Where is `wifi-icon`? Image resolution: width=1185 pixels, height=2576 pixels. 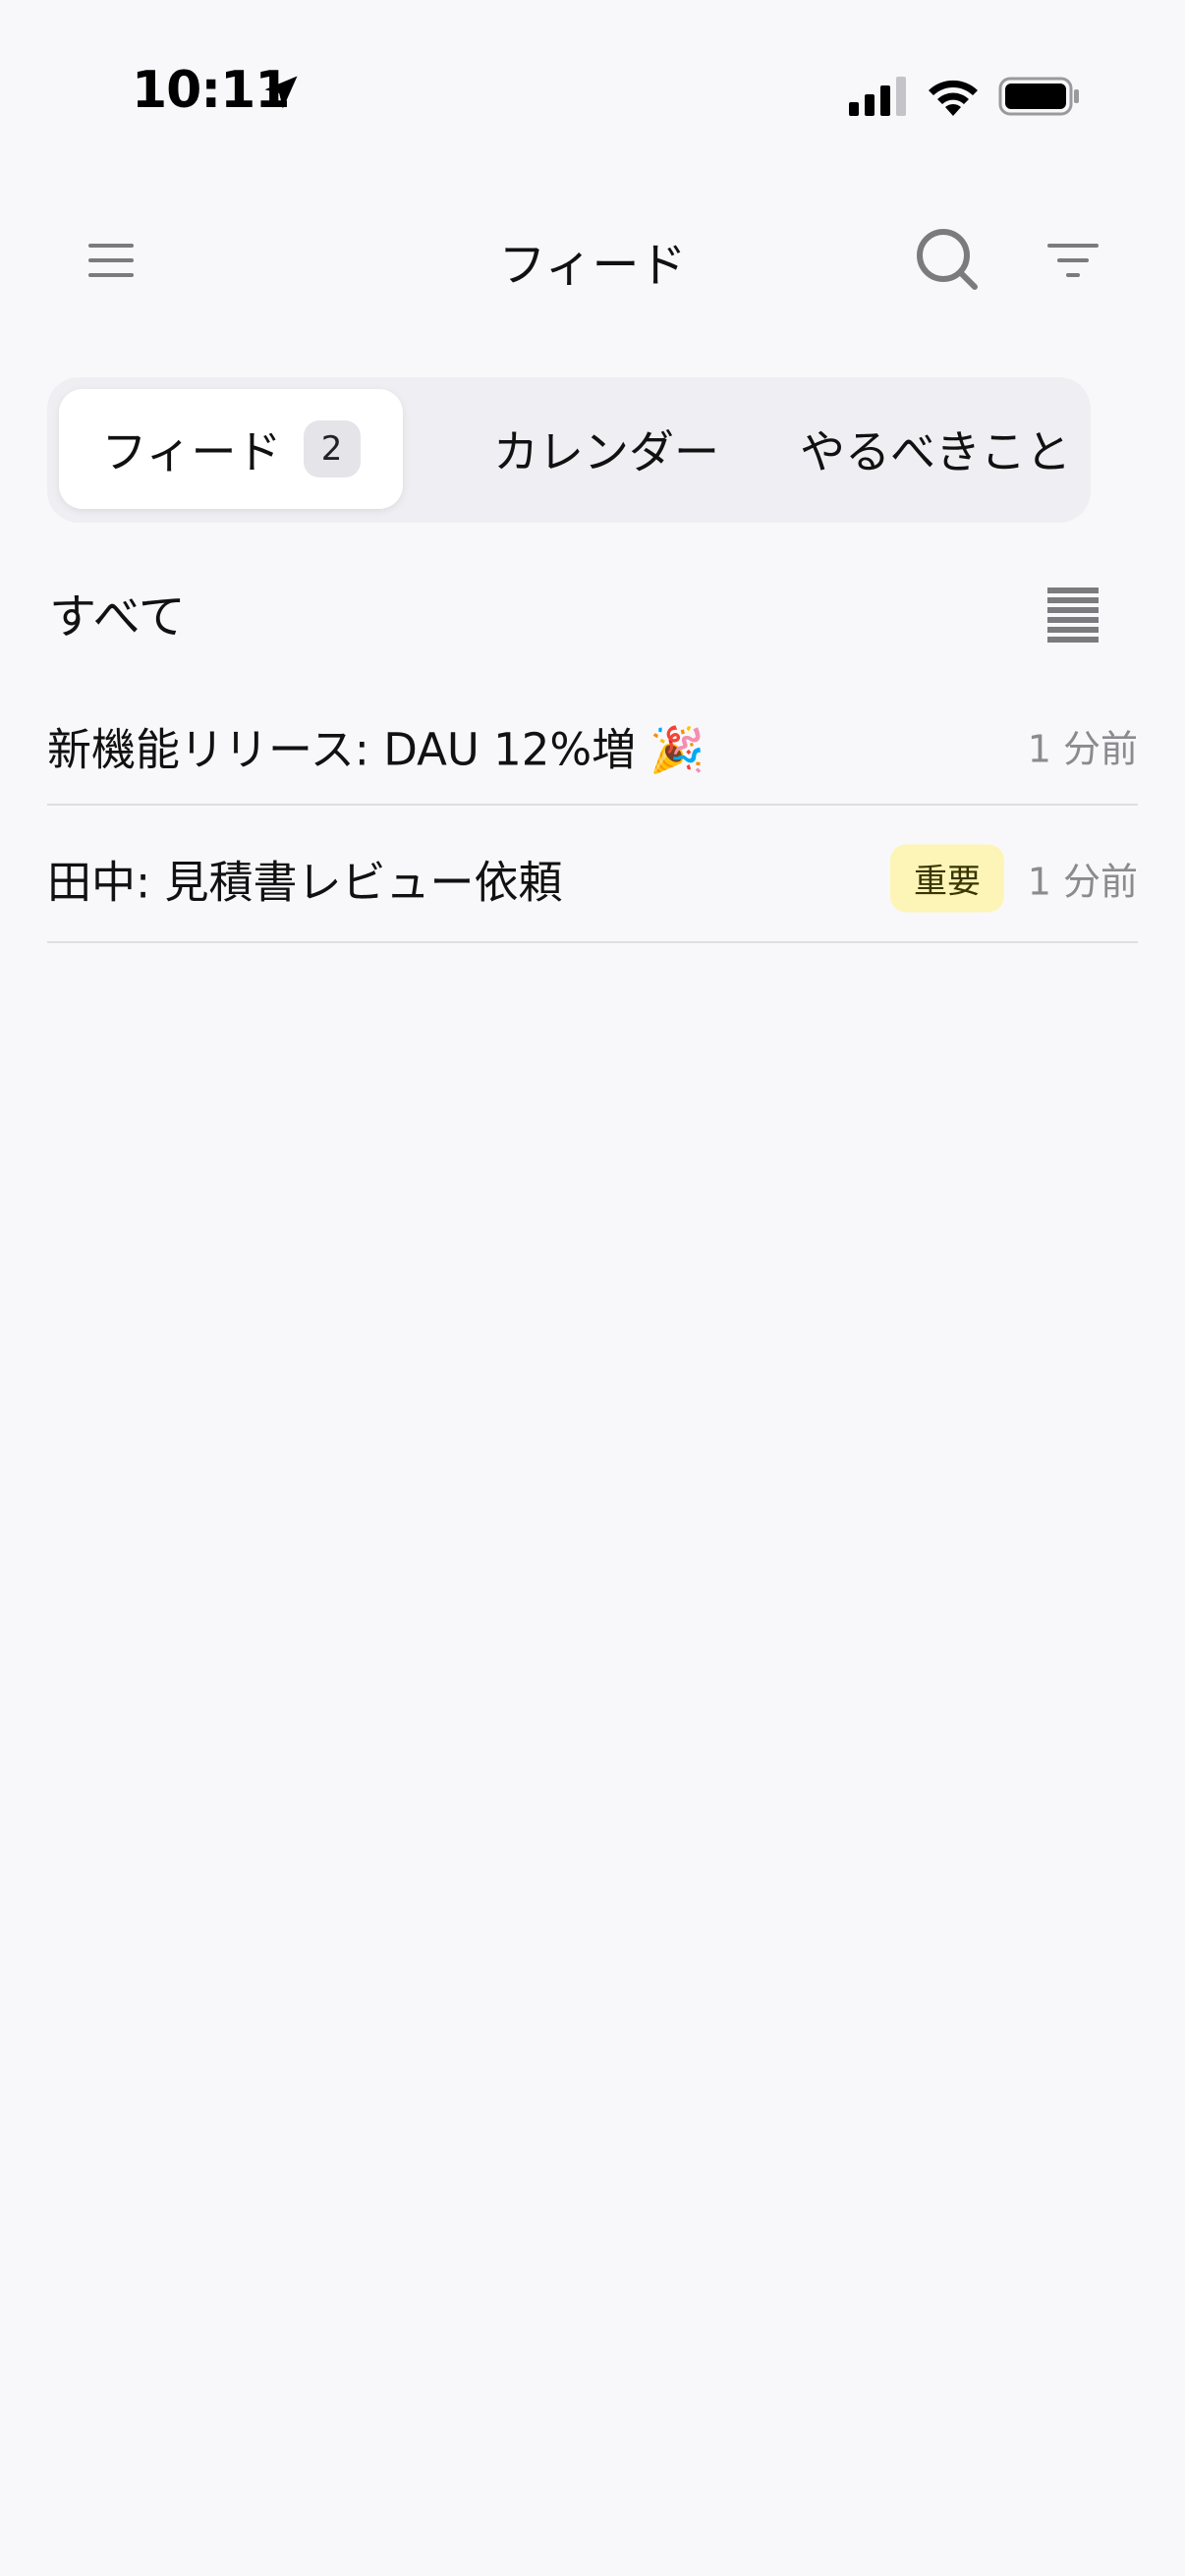 wifi-icon is located at coordinates (954, 98).